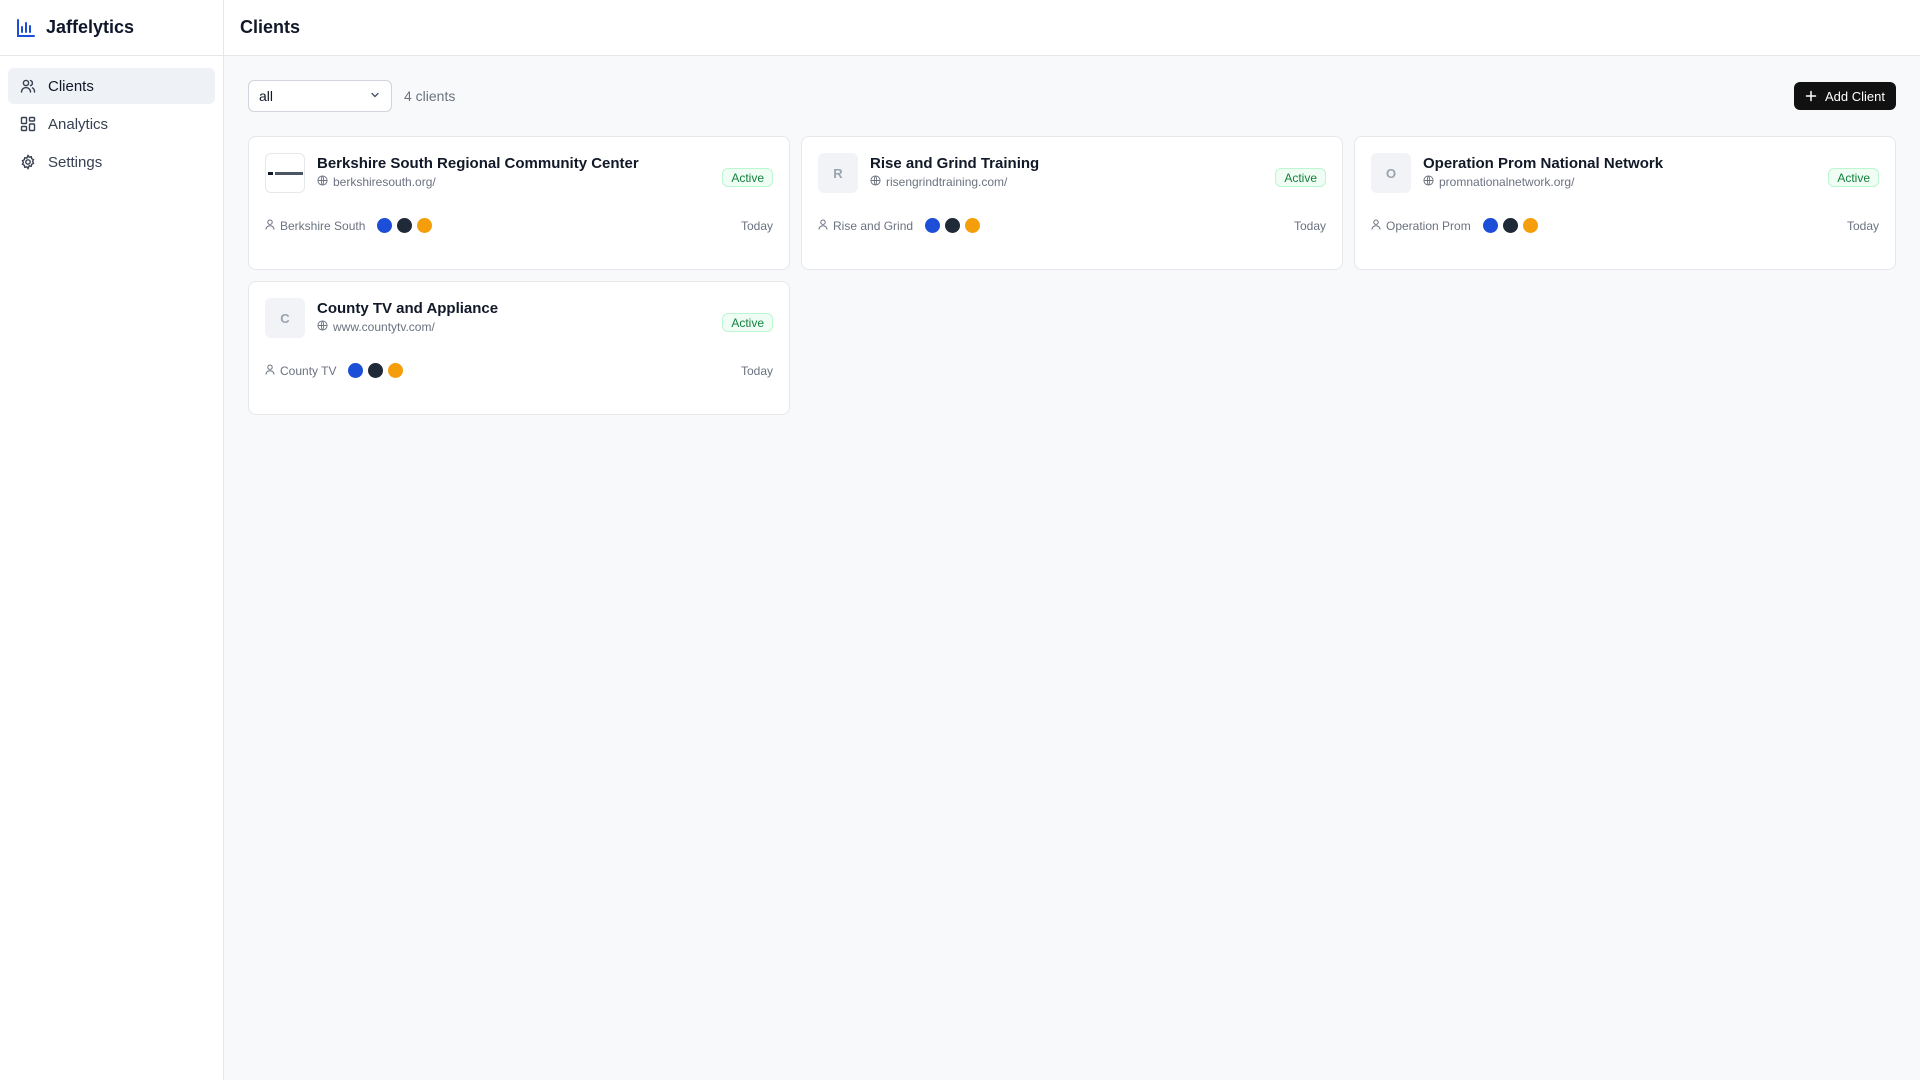  Describe the element at coordinates (75, 162) in the screenshot. I see `sidebar-item-label: Settings` at that location.